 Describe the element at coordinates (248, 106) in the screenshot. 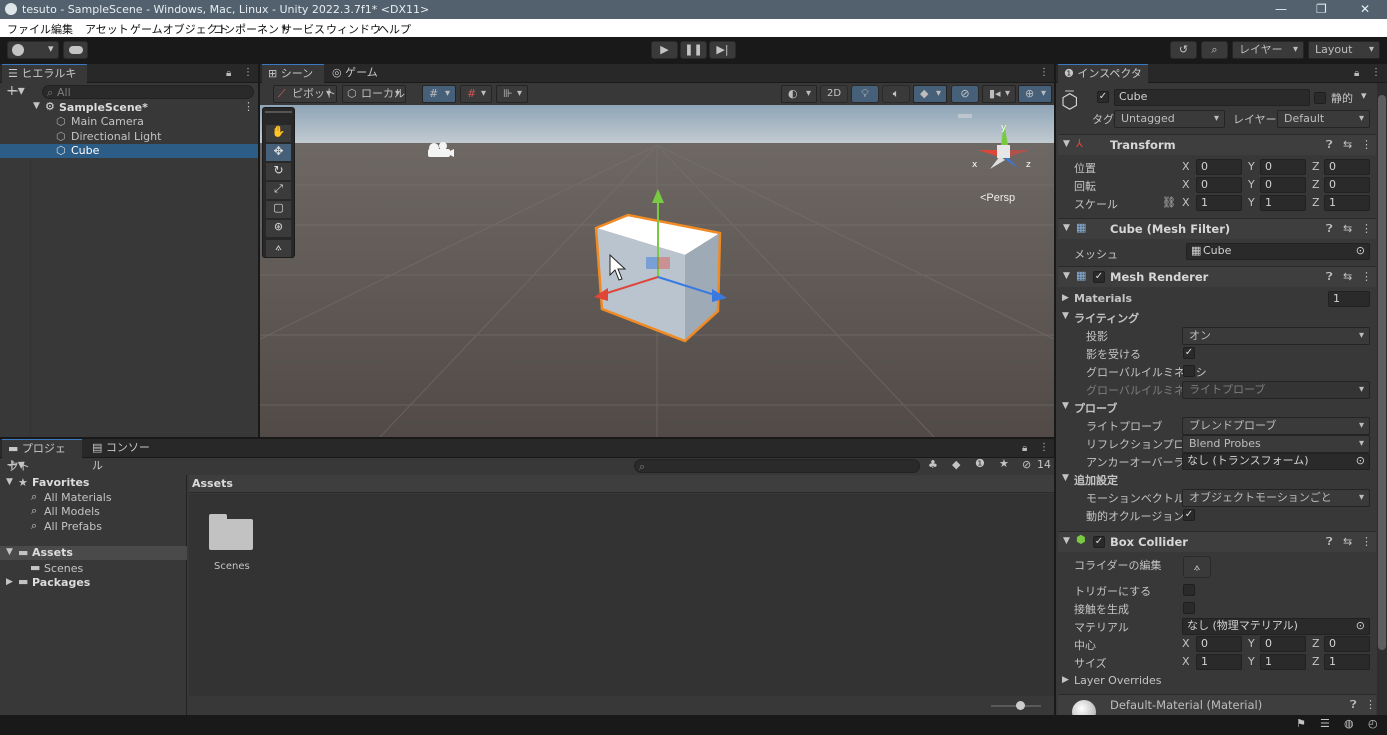

I see `scene-more-icon: ⋮` at that location.